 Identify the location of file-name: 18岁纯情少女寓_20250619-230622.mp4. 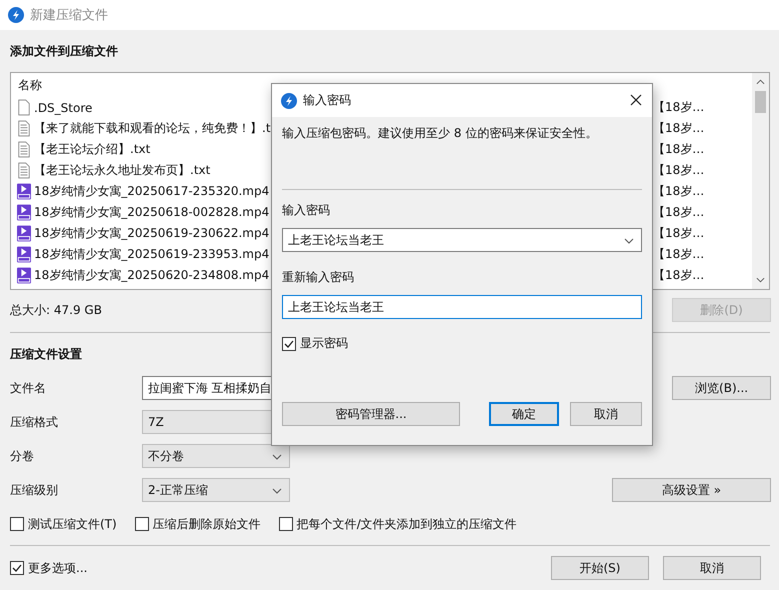
(152, 233).